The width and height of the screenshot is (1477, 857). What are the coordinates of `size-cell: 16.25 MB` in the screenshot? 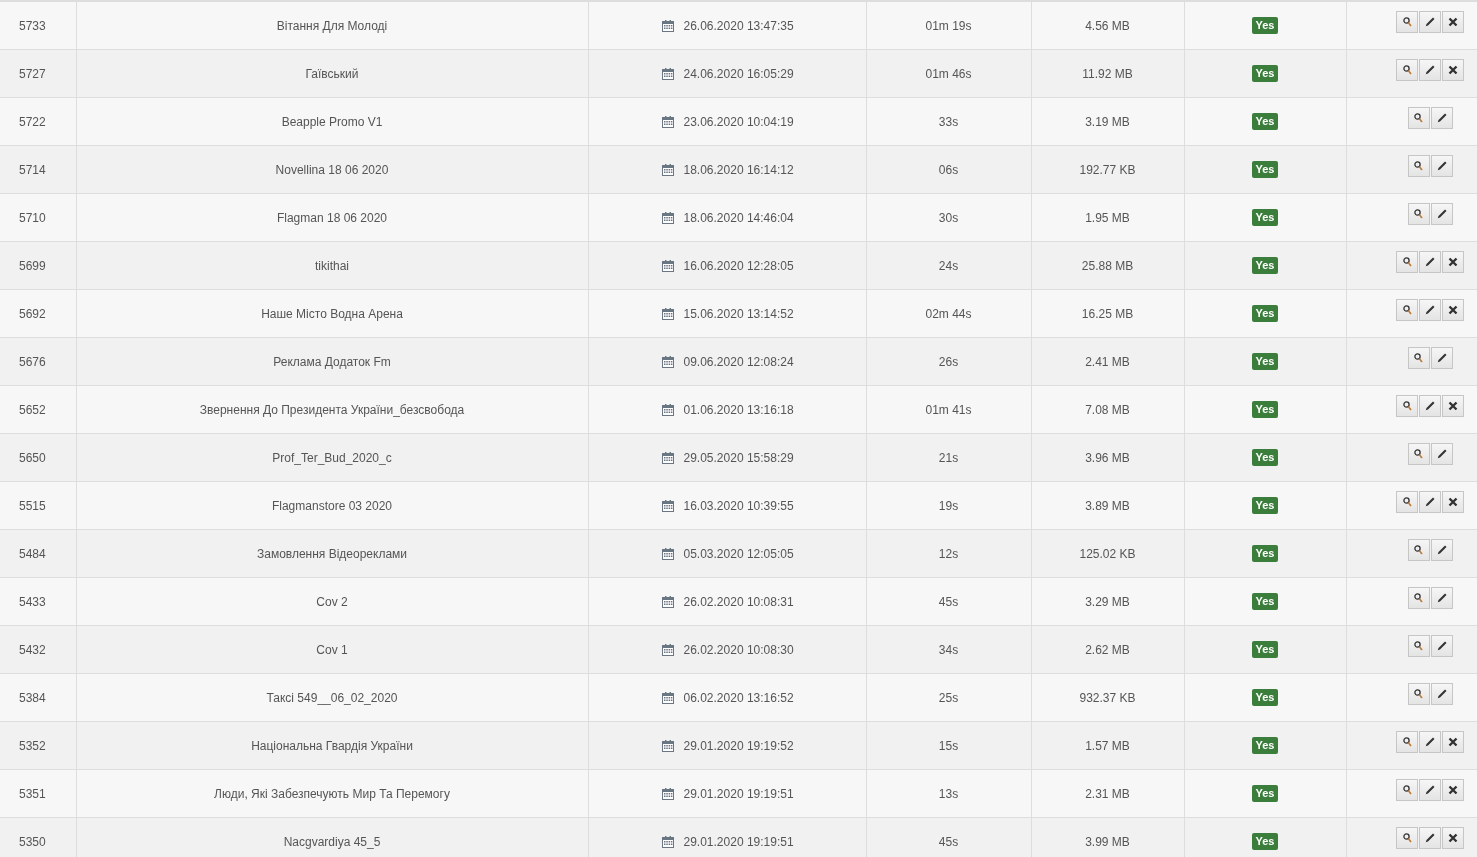 It's located at (1107, 313).